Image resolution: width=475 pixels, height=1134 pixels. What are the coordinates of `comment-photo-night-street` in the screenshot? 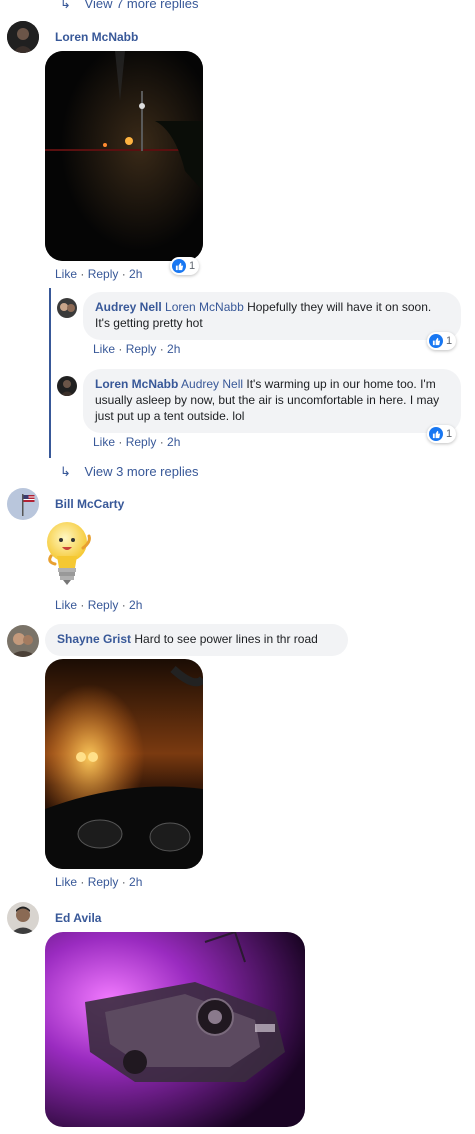 It's located at (124, 156).